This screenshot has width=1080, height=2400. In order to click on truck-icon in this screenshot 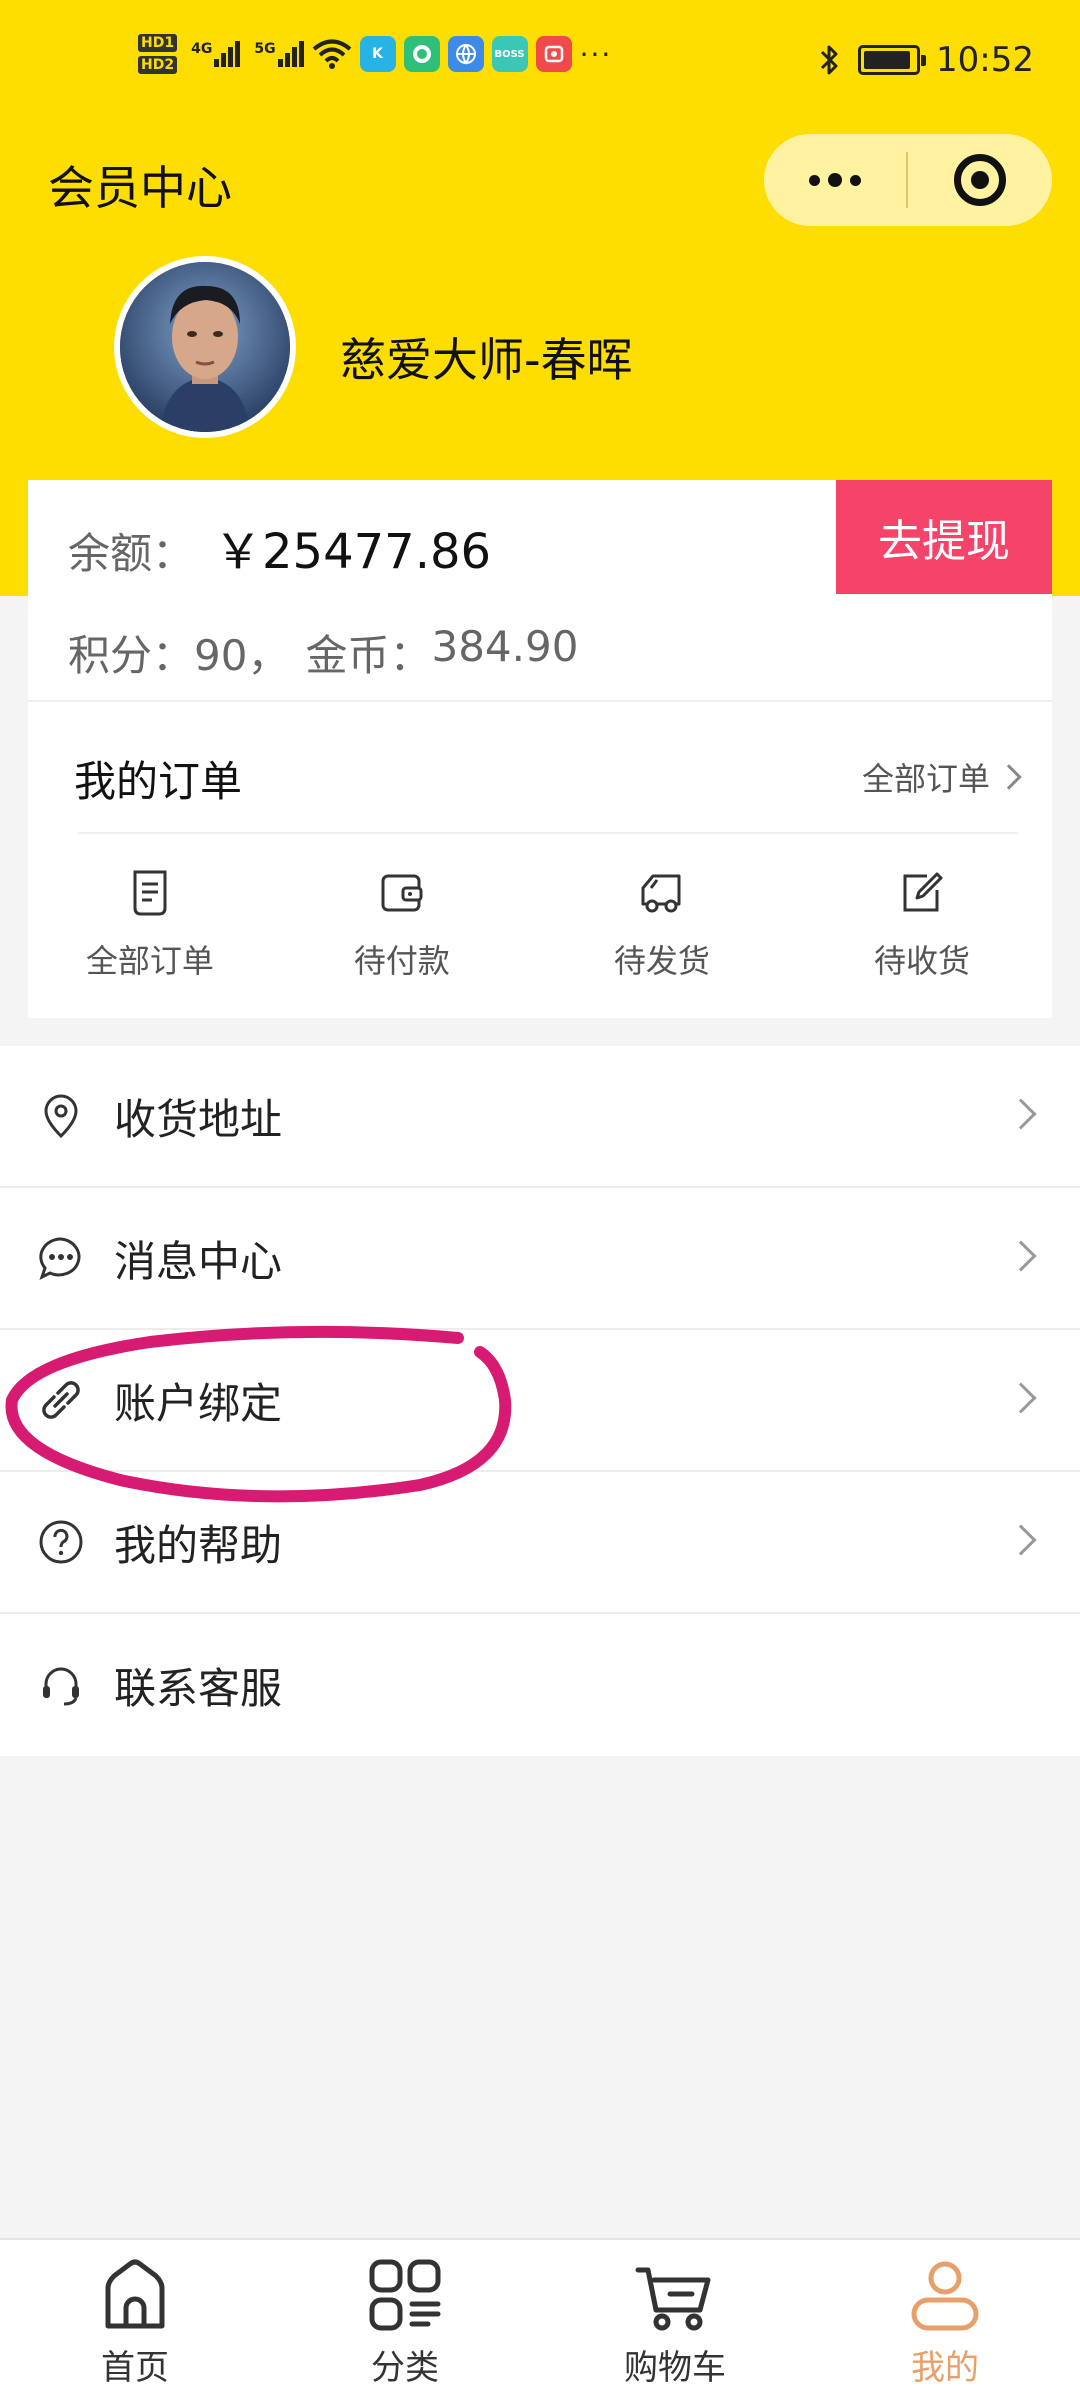, I will do `click(661, 893)`.